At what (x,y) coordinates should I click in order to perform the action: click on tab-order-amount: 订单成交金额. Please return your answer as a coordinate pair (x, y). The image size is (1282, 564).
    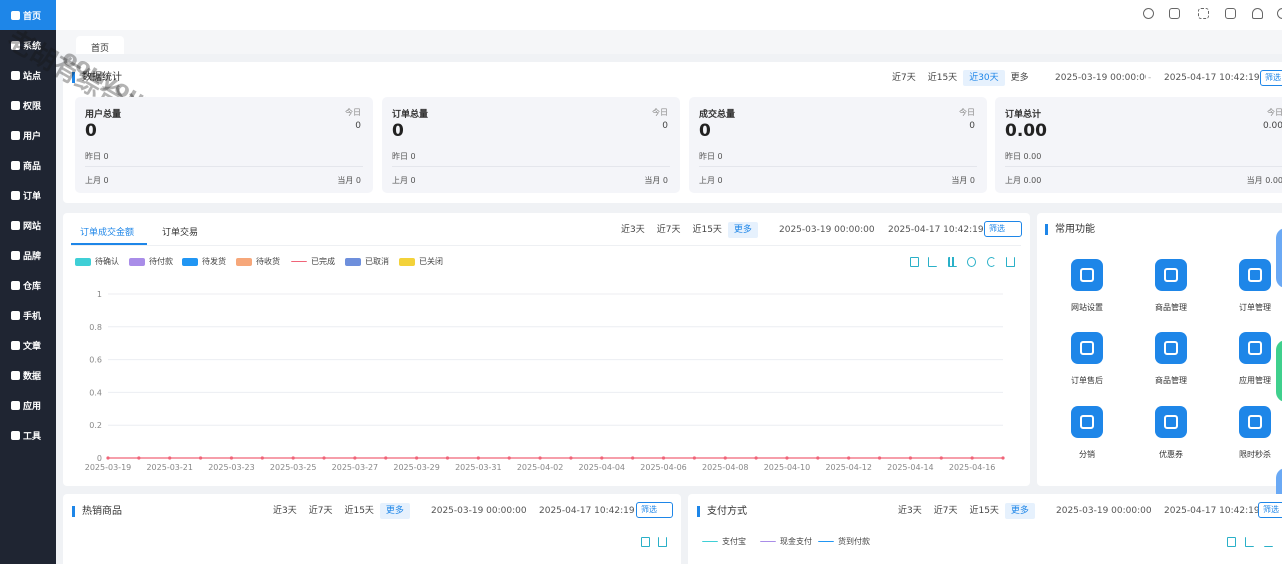
    Looking at the image, I should click on (107, 231).